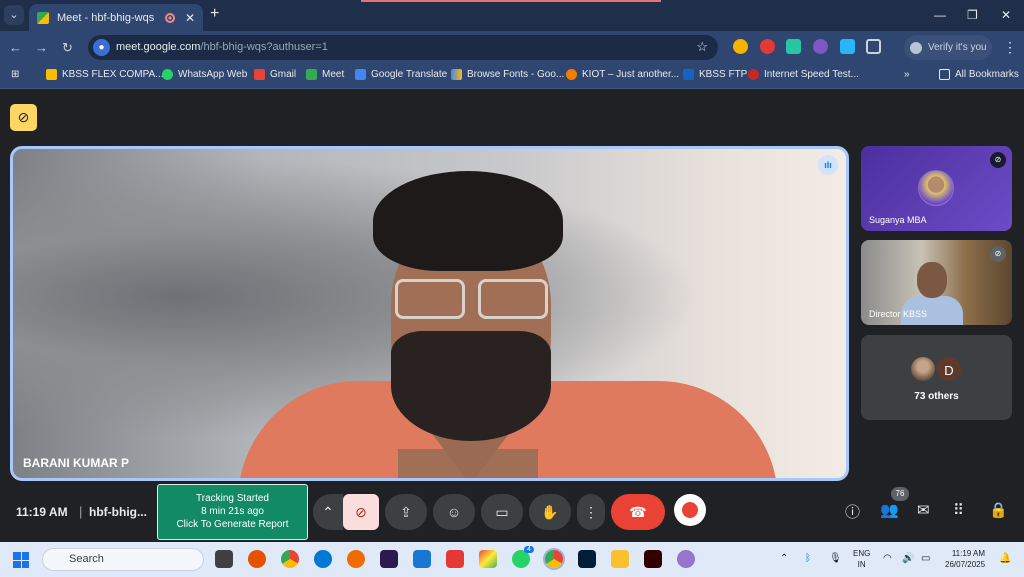 This screenshot has height=577, width=1024. Describe the element at coordinates (820, 46) in the screenshot. I see `extension-sparkle-icon` at that location.